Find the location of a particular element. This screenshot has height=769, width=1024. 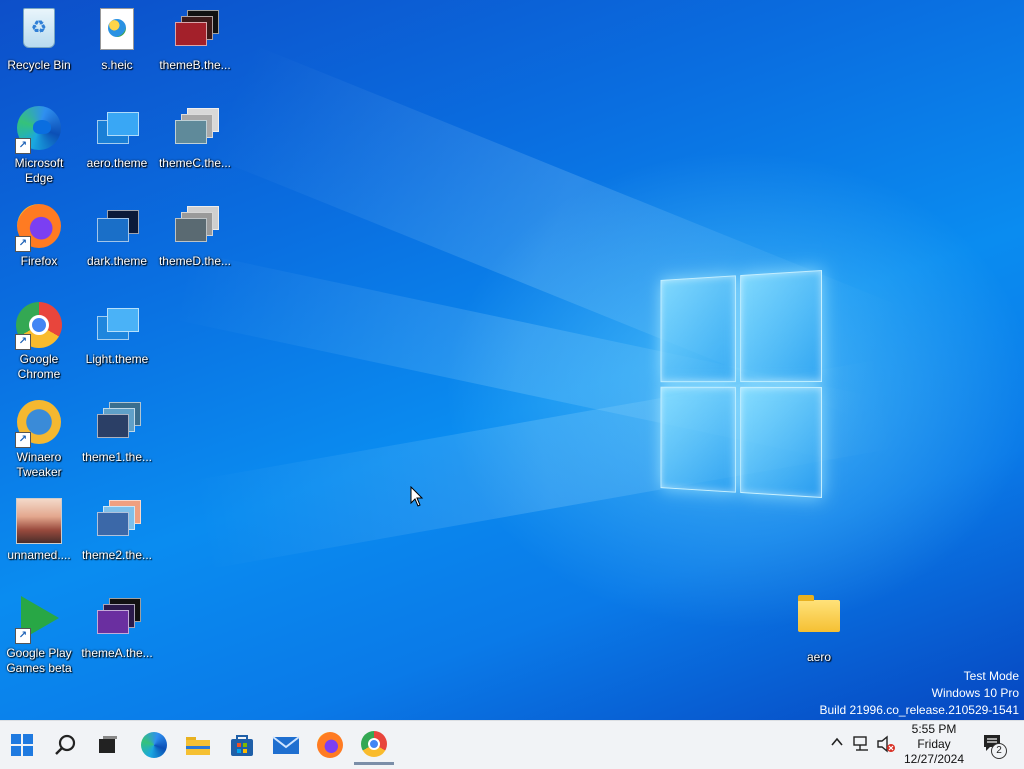

clock-day: Friday is located at coordinates (934, 744).